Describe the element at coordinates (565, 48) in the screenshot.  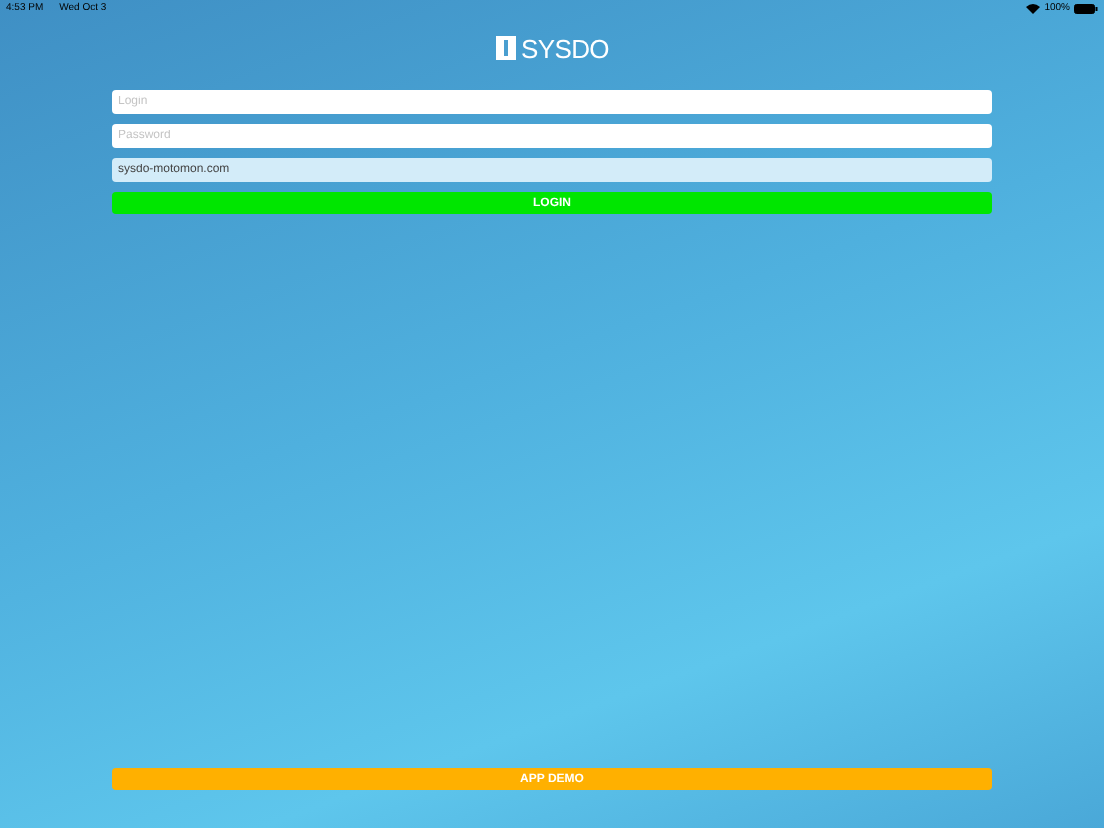
I see `logo-text: SYSDO` at that location.